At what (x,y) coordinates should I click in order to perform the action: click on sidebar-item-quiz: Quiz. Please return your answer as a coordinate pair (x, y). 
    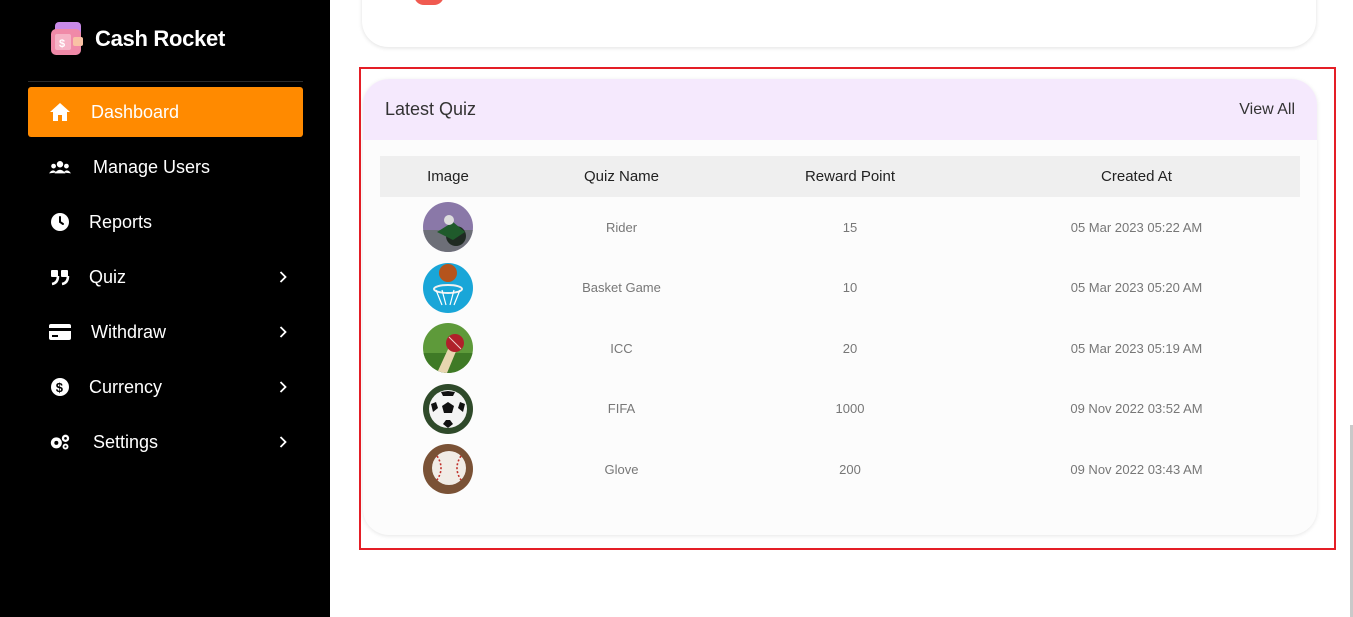
    Looking at the image, I should click on (165, 277).